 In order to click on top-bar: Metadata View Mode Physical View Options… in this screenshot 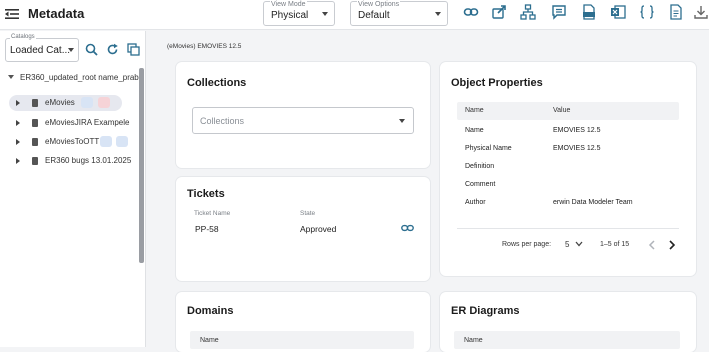, I will do `click(354, 15)`.